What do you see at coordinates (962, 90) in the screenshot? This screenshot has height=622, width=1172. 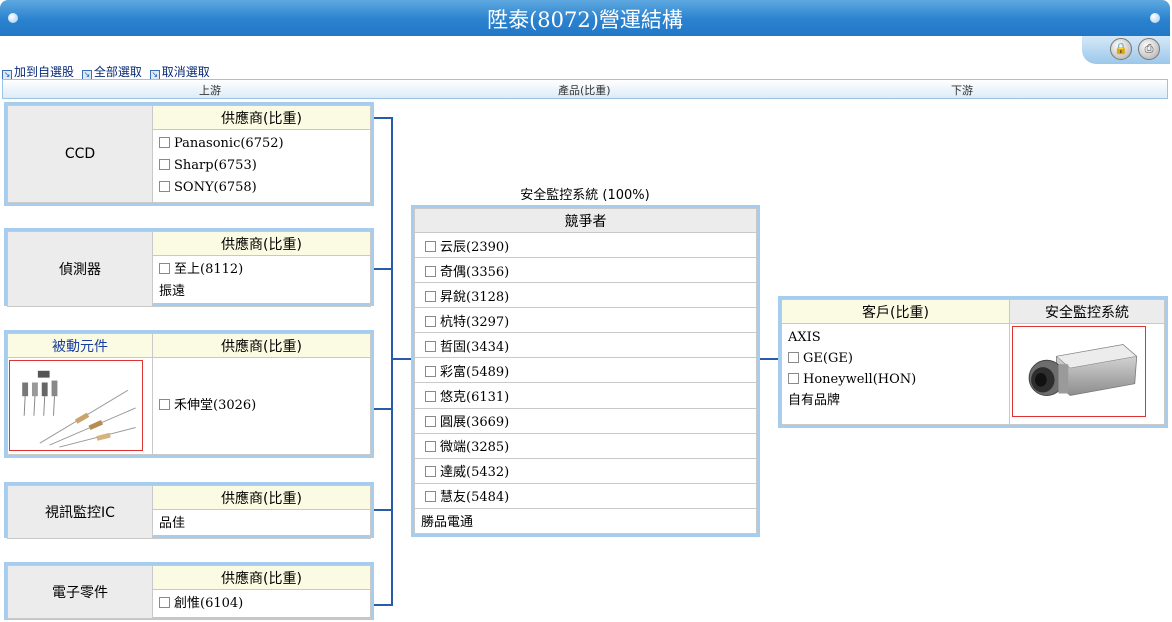 I see `column-downstream: 下游` at bounding box center [962, 90].